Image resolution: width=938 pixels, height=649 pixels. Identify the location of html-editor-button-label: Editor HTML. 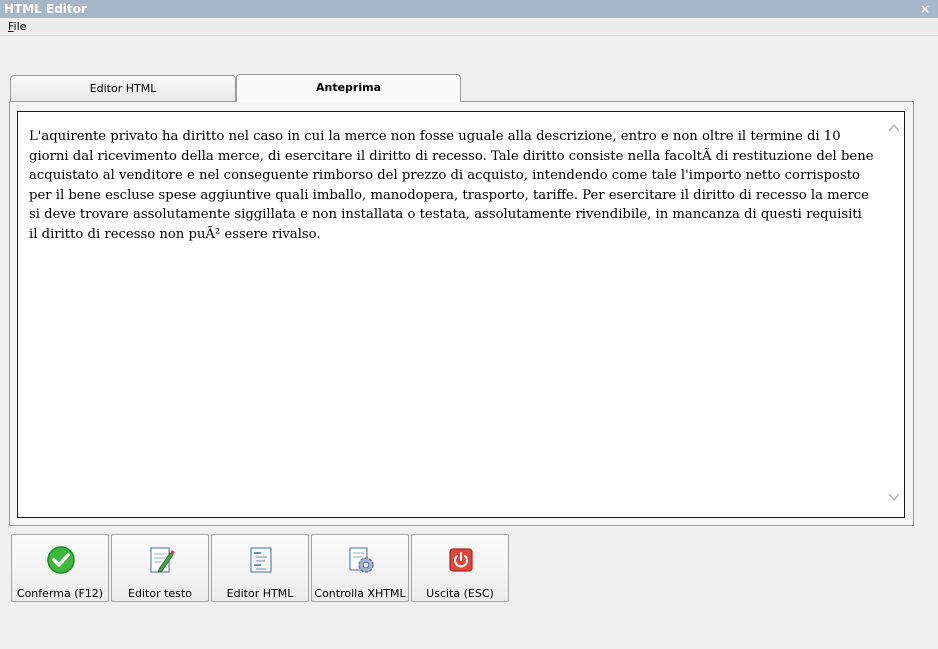
(260, 593).